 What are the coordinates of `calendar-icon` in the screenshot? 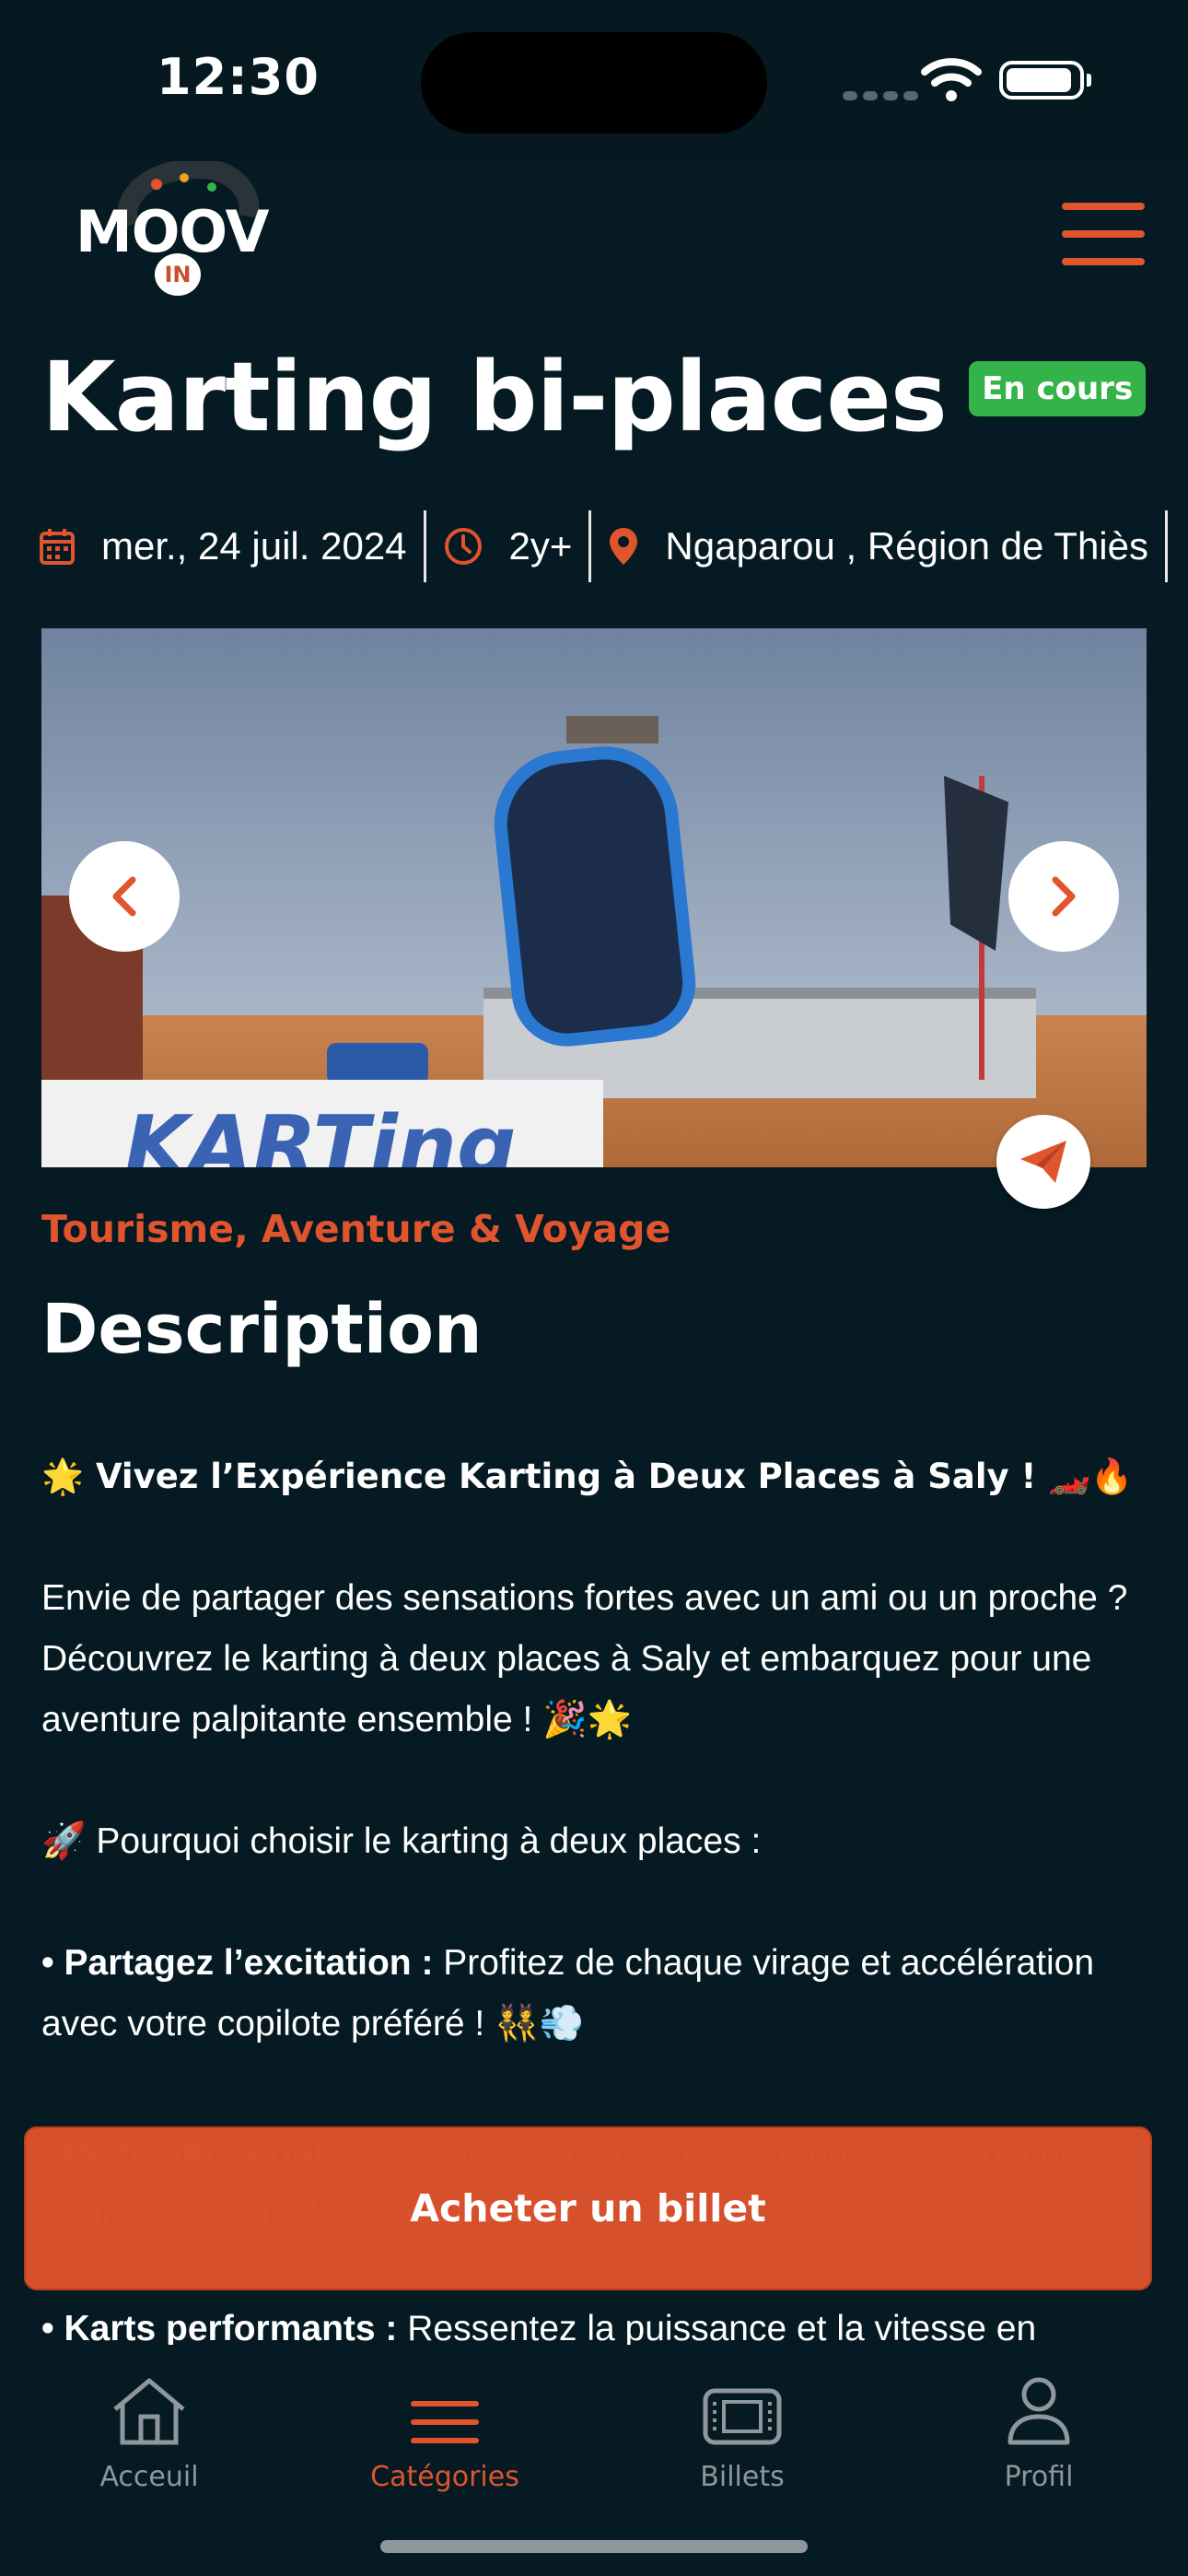 It's located at (57, 547).